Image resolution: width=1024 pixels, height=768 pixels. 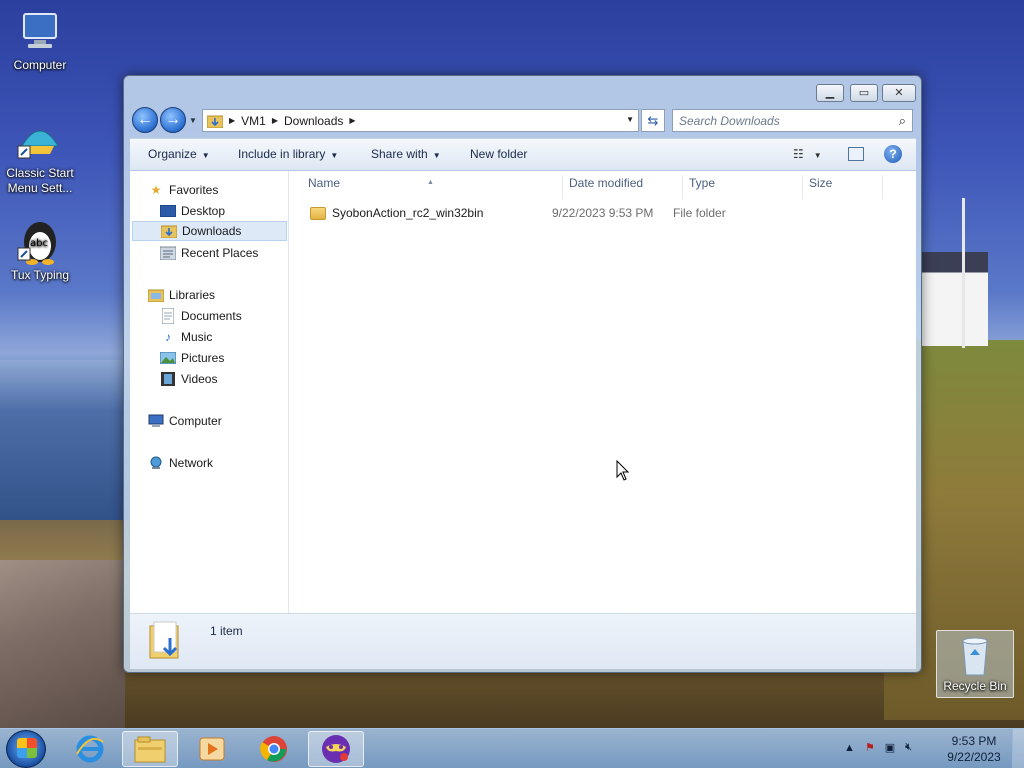 What do you see at coordinates (856, 154) in the screenshot?
I see `preview-pane-button` at bounding box center [856, 154].